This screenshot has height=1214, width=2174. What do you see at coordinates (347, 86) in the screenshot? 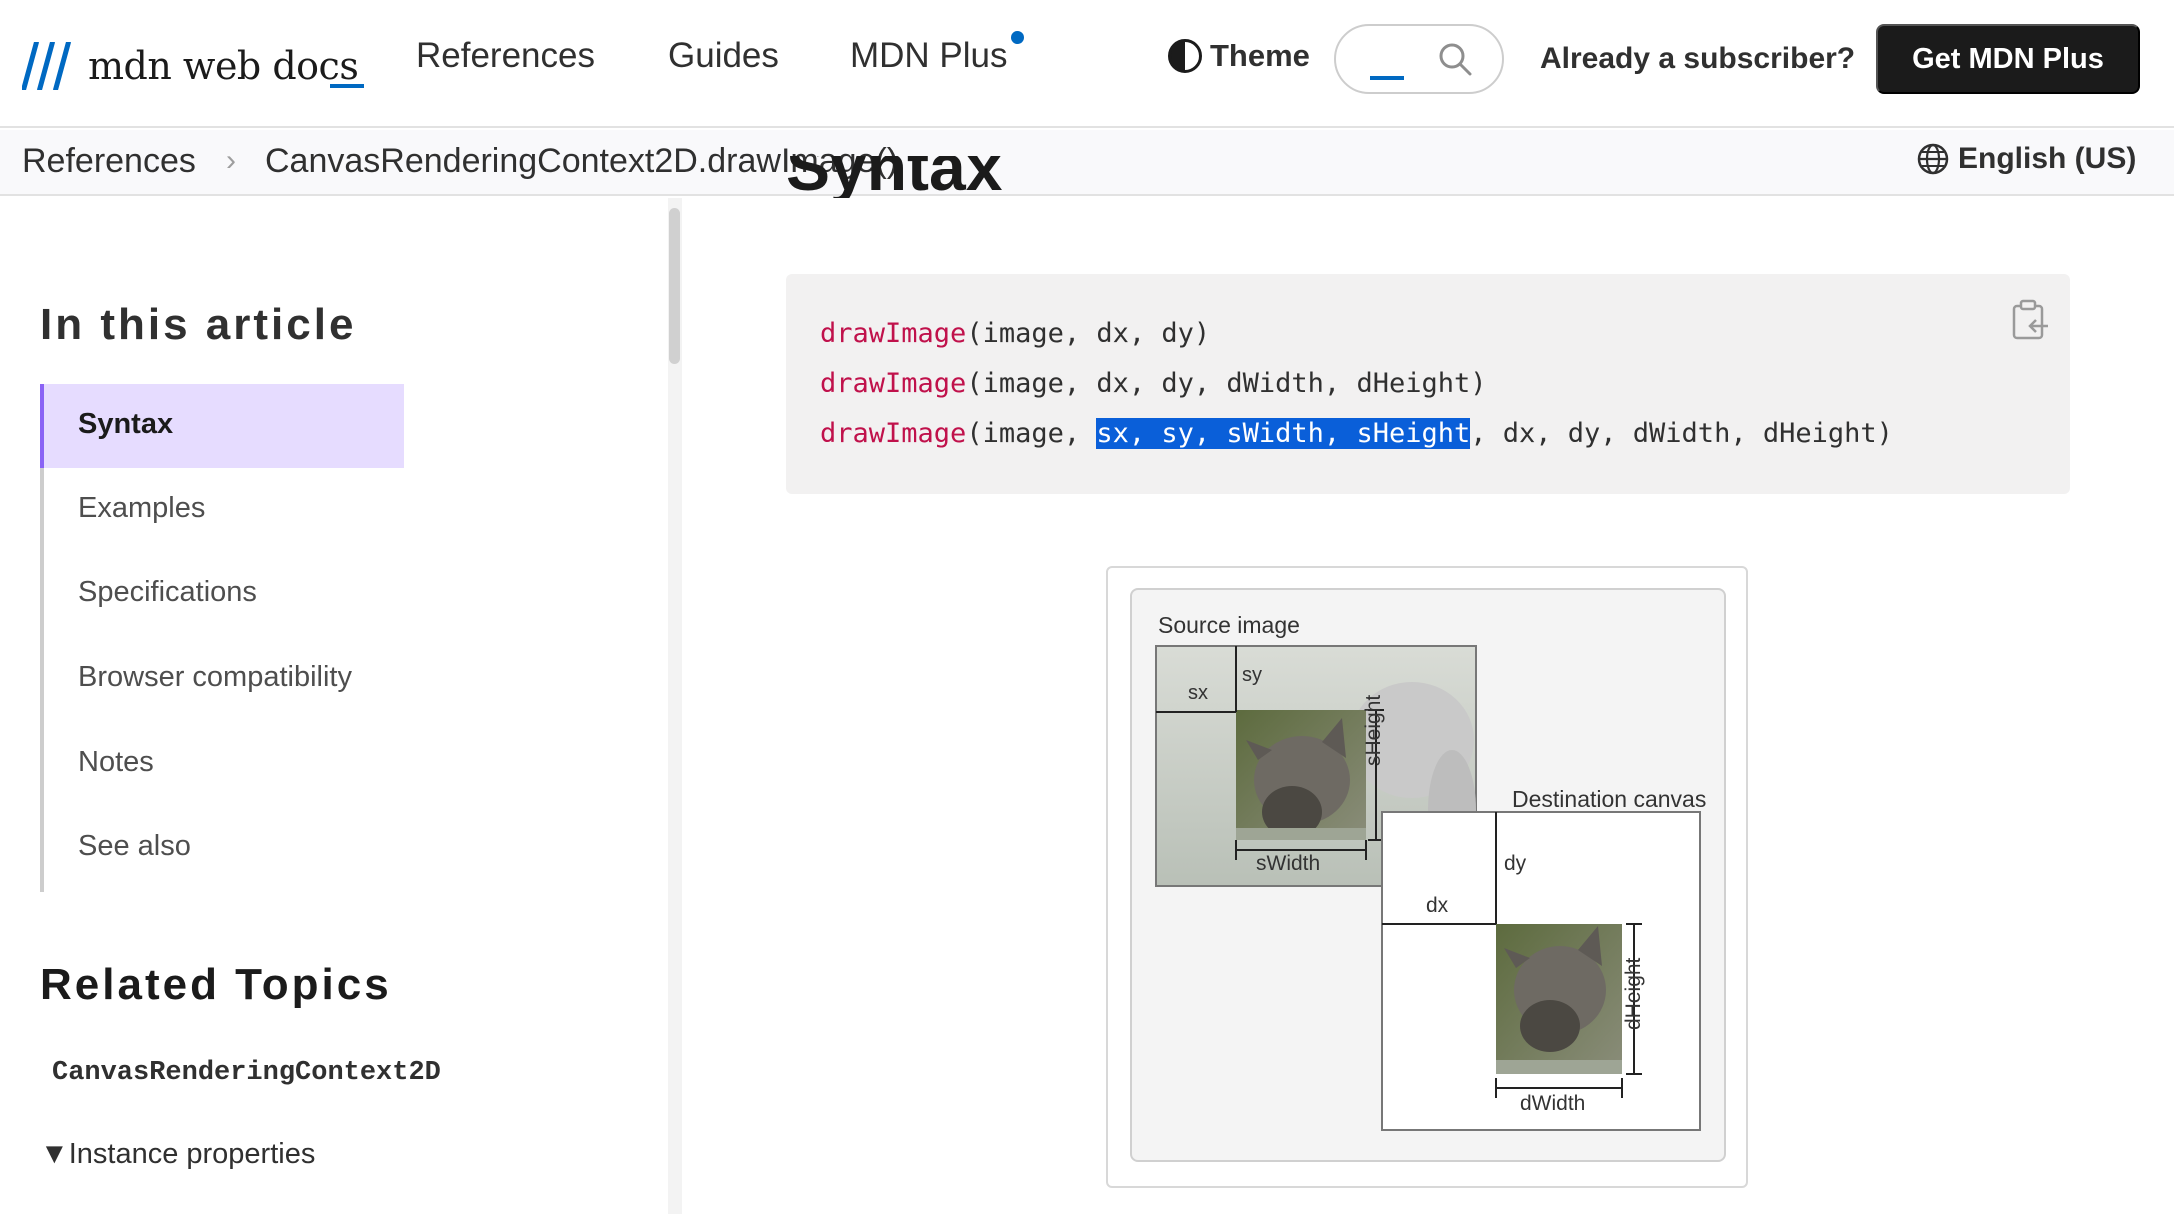
I see `logo-cursor` at bounding box center [347, 86].